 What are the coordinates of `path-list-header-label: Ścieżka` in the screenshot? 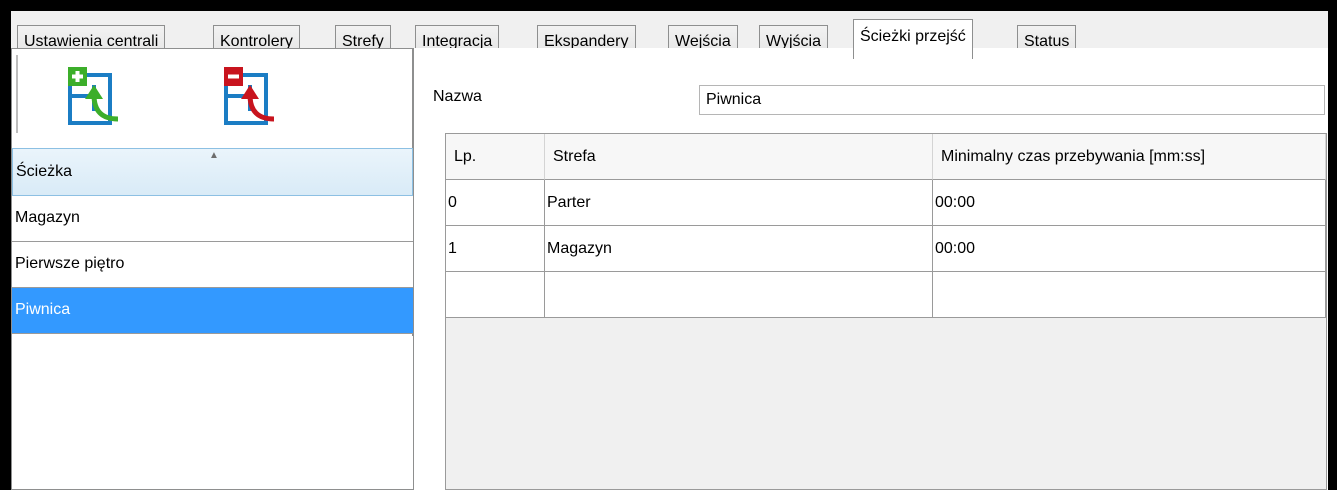 It's located at (44, 171).